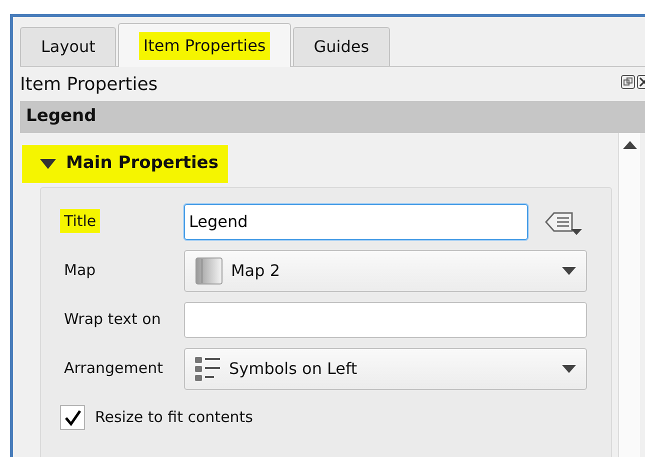  Describe the element at coordinates (208, 368) in the screenshot. I see `list-icon` at that location.